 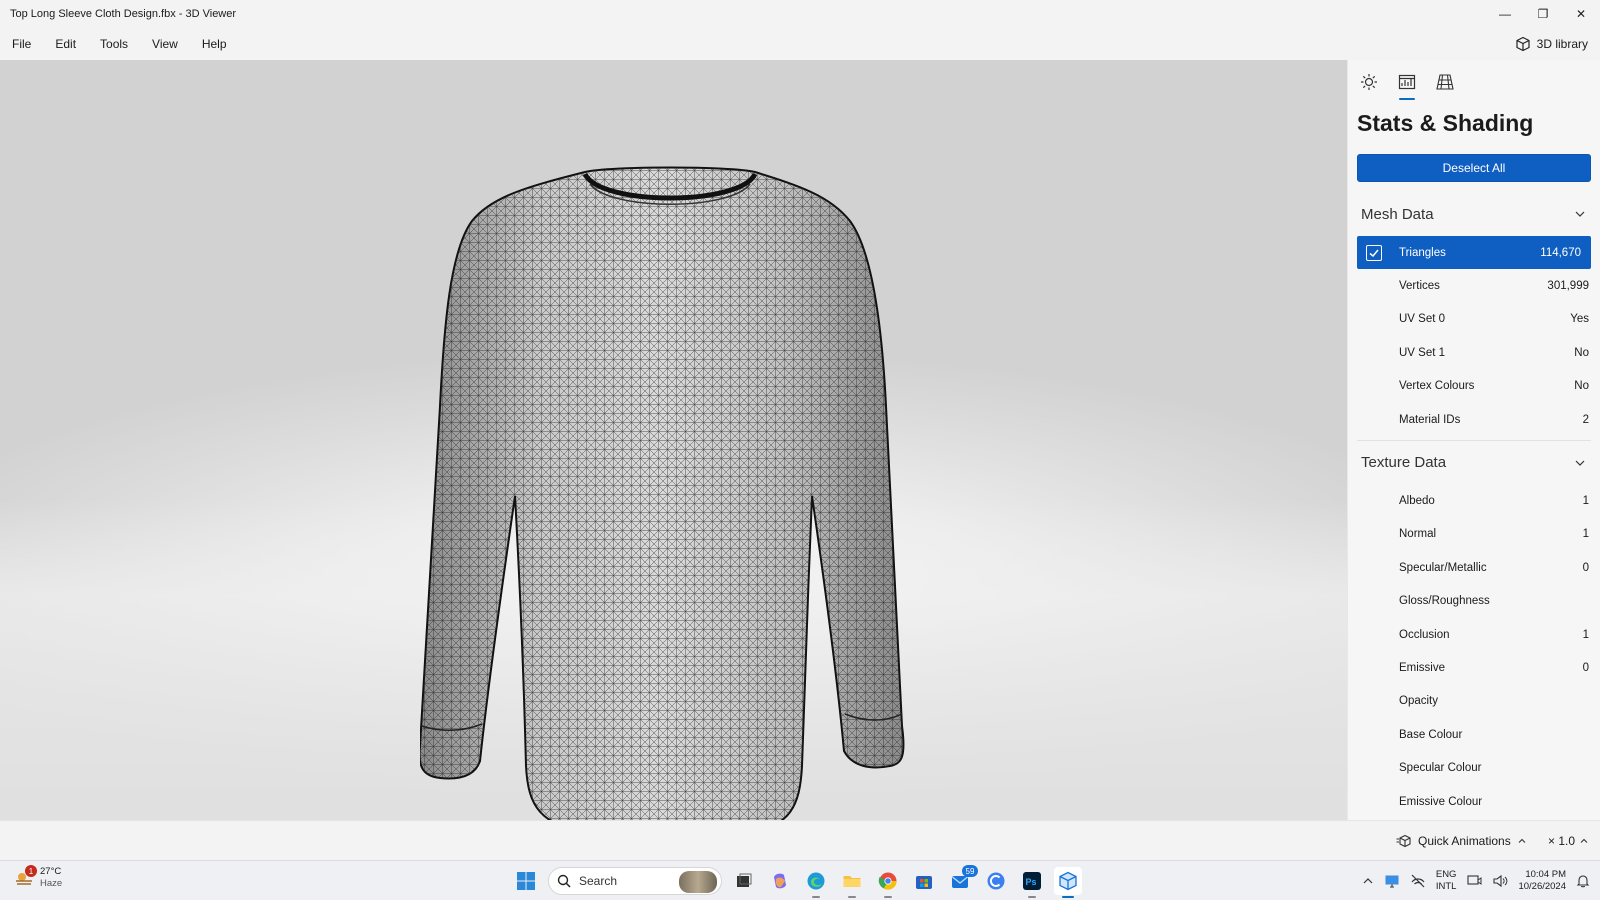 What do you see at coordinates (962, 880) in the screenshot?
I see `mail-app: 59` at bounding box center [962, 880].